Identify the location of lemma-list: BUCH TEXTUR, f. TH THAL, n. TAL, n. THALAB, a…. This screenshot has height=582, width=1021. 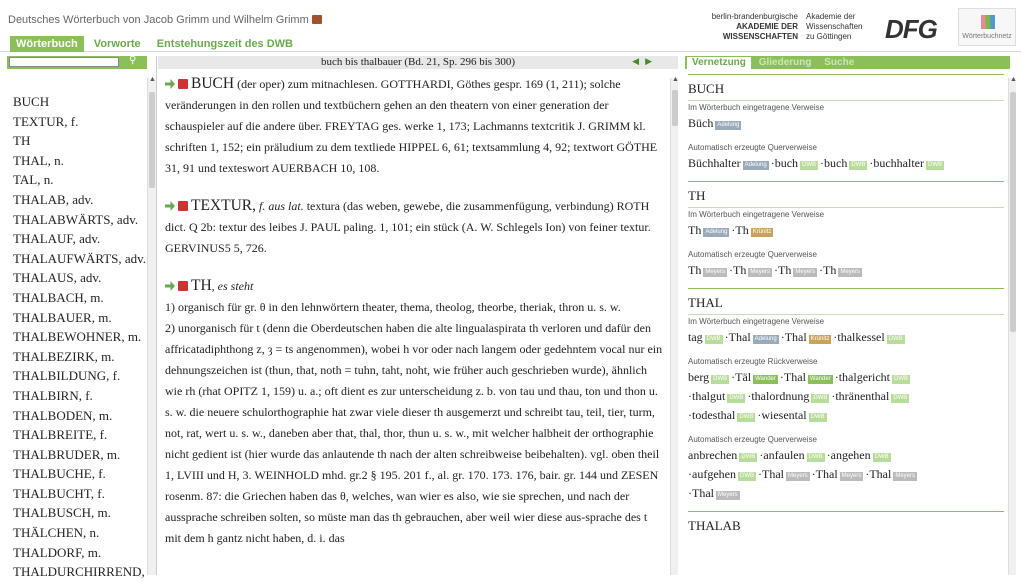
(79, 337).